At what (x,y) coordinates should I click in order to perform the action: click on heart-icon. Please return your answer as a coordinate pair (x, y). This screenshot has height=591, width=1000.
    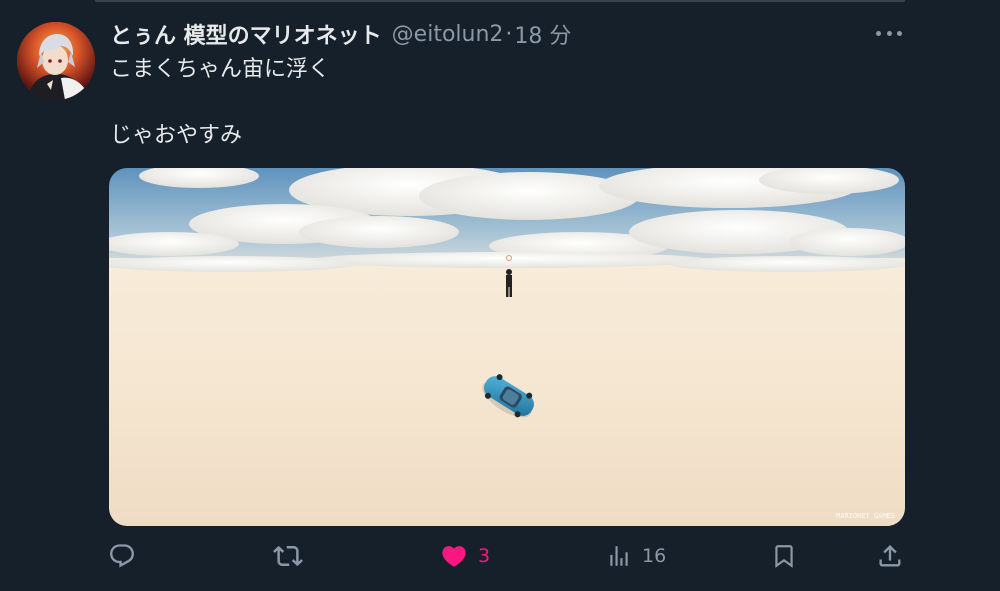
    Looking at the image, I should click on (454, 556).